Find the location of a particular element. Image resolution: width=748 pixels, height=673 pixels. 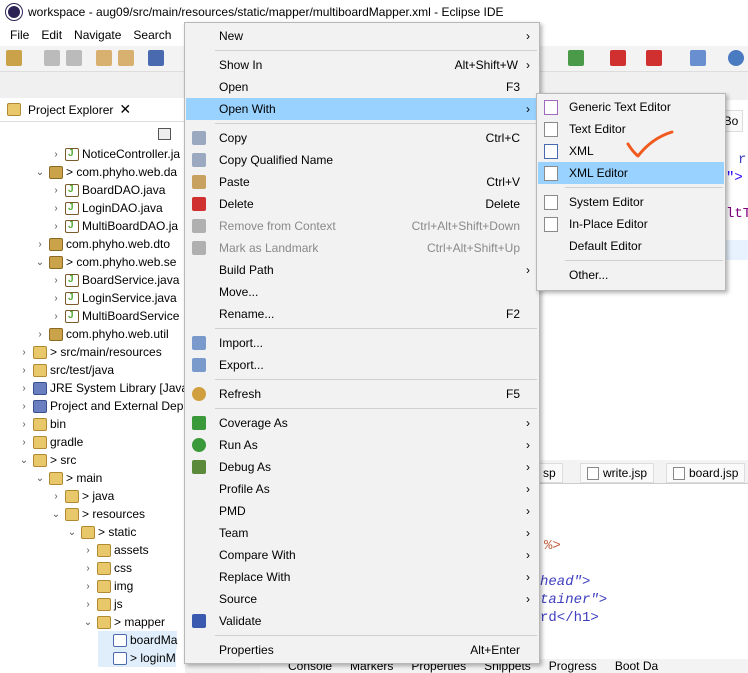

save-icon is located at coordinates (52, 58).